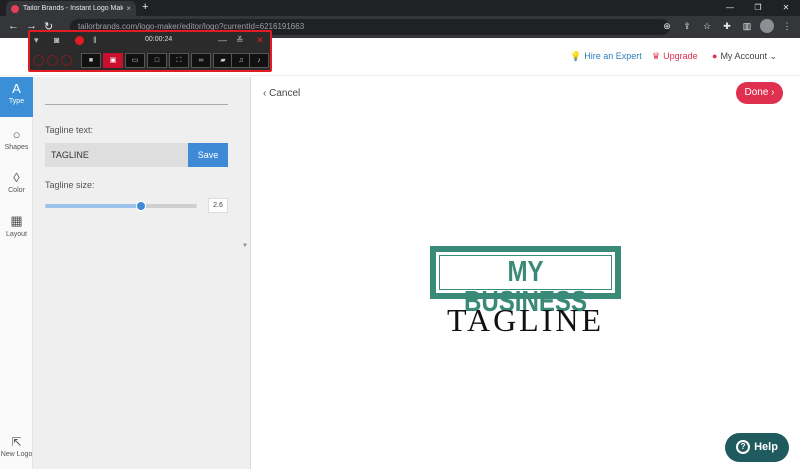 Image resolution: width=800 pixels, height=469 pixels. Describe the element at coordinates (16, 186) in the screenshot. I see `rail-item-color: ◊ Color` at that location.